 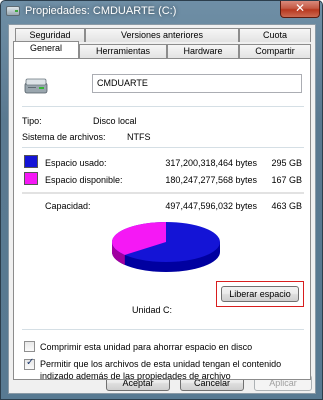 I want to click on filesystem-label: Sistema de archivos:, so click(x=64, y=137).